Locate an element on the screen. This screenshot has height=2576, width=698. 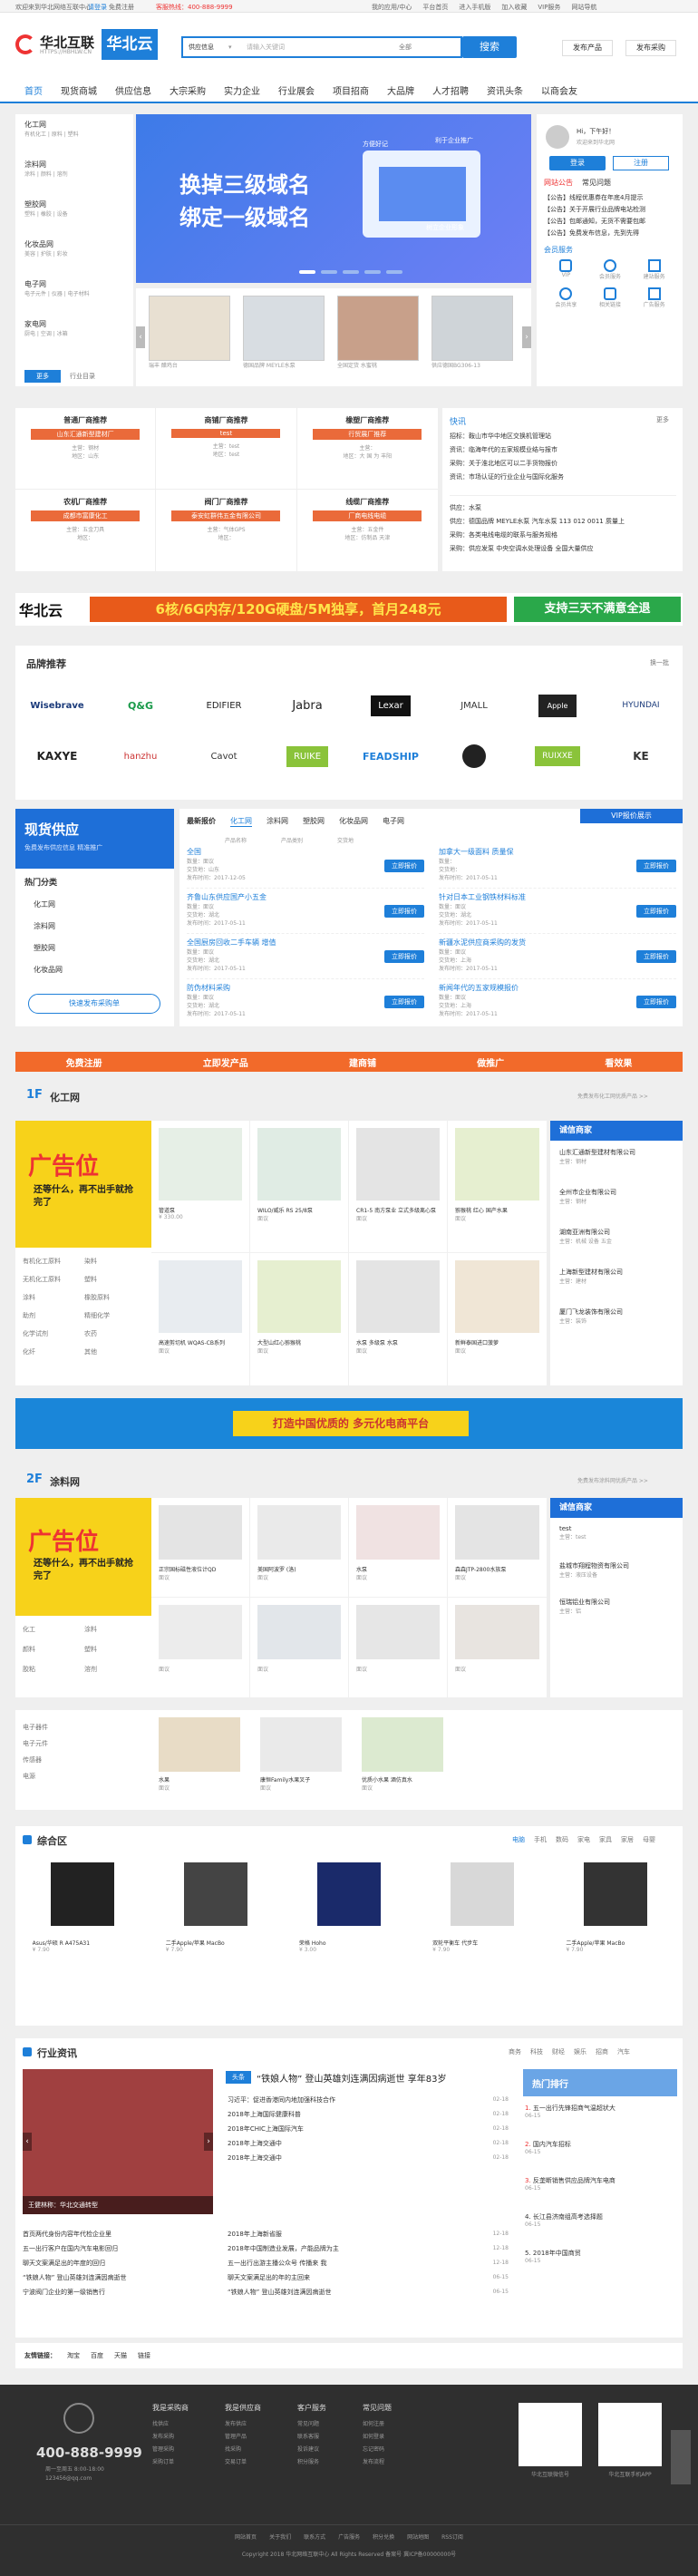
product-card: 二手Apple/苹果 MacBo ¥ 7.90 is located at coordinates (216, 1907).